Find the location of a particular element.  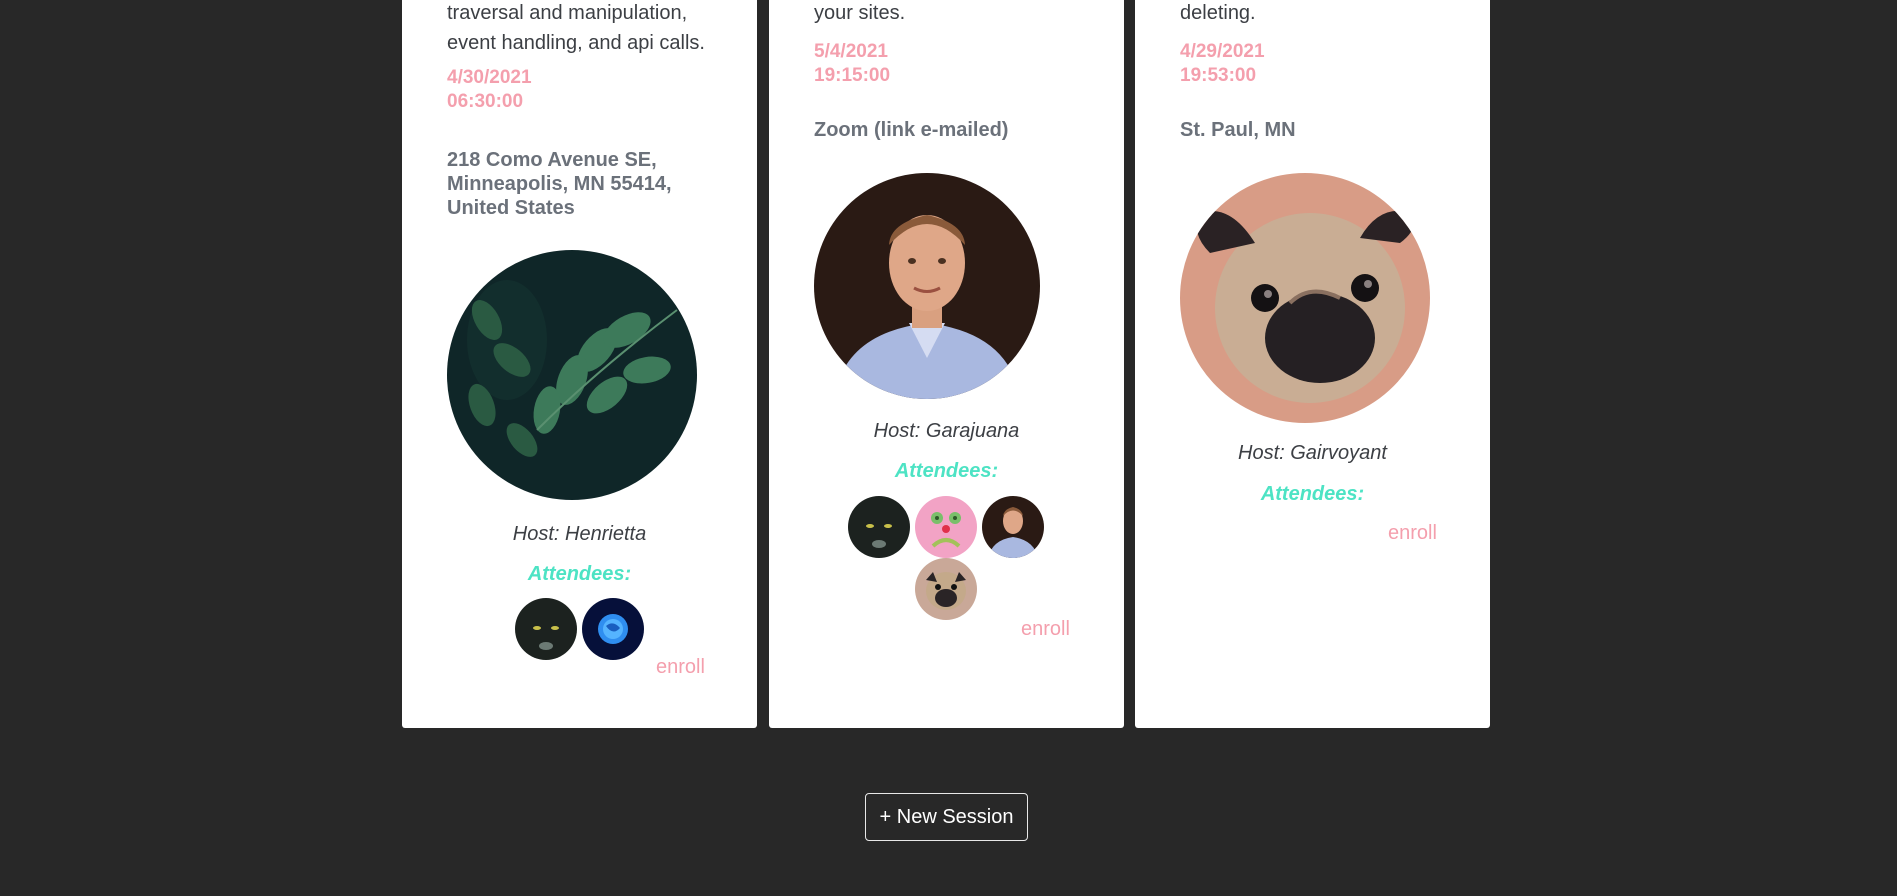

session-host: Host: Henrietta is located at coordinates (579, 534).